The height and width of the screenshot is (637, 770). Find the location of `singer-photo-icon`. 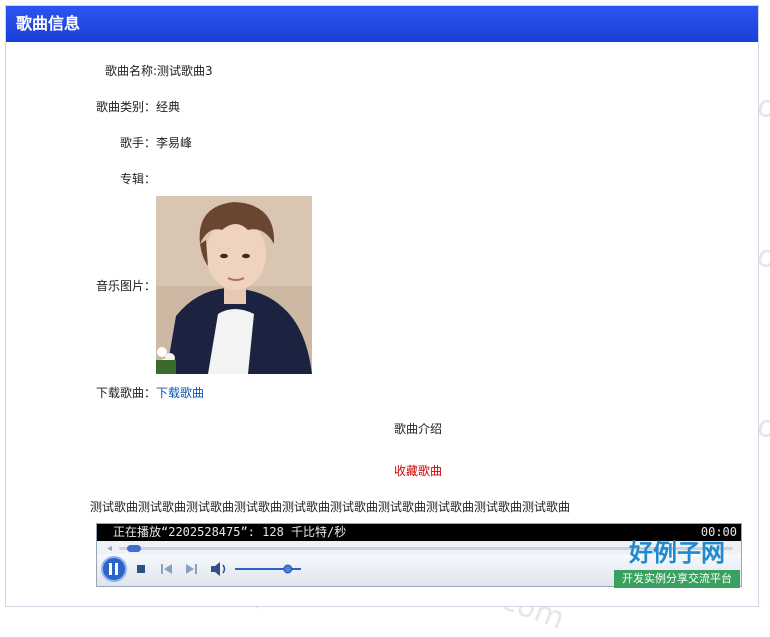

singer-photo-icon is located at coordinates (234, 285).